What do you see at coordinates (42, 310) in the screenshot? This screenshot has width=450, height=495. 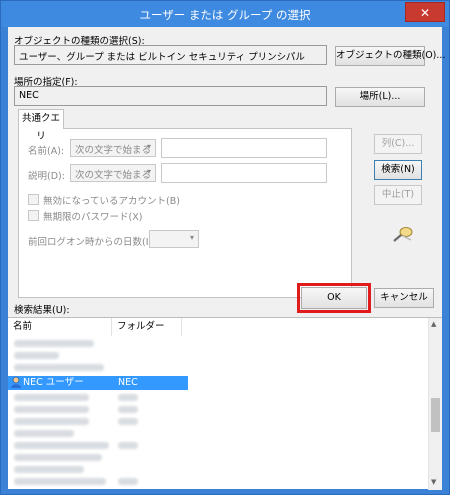 I see `search-results-label: 検索結果(U):` at bounding box center [42, 310].